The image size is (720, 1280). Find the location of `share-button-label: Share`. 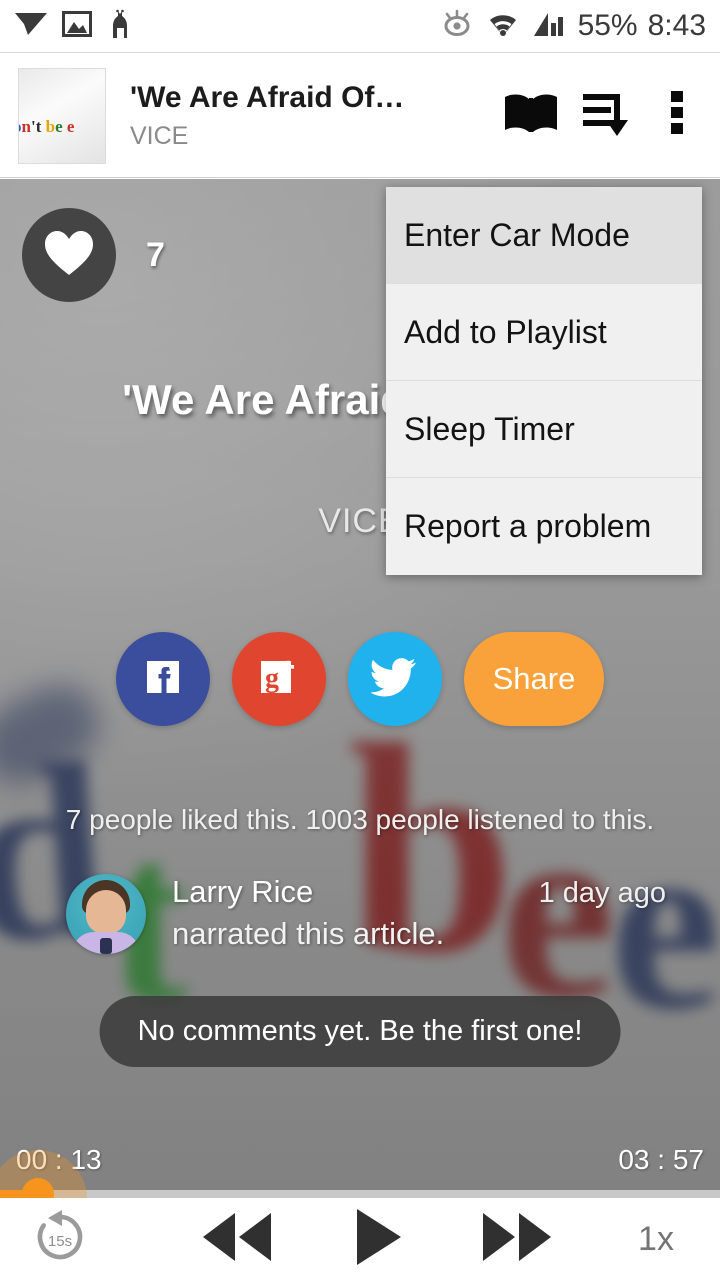

share-button-label: Share is located at coordinates (534, 678).